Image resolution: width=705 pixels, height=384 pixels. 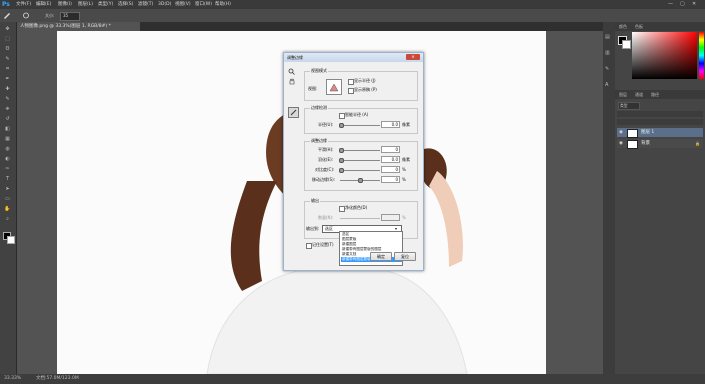 I want to click on eyedropper-tool-icon: ✒, so click(x=7, y=79).